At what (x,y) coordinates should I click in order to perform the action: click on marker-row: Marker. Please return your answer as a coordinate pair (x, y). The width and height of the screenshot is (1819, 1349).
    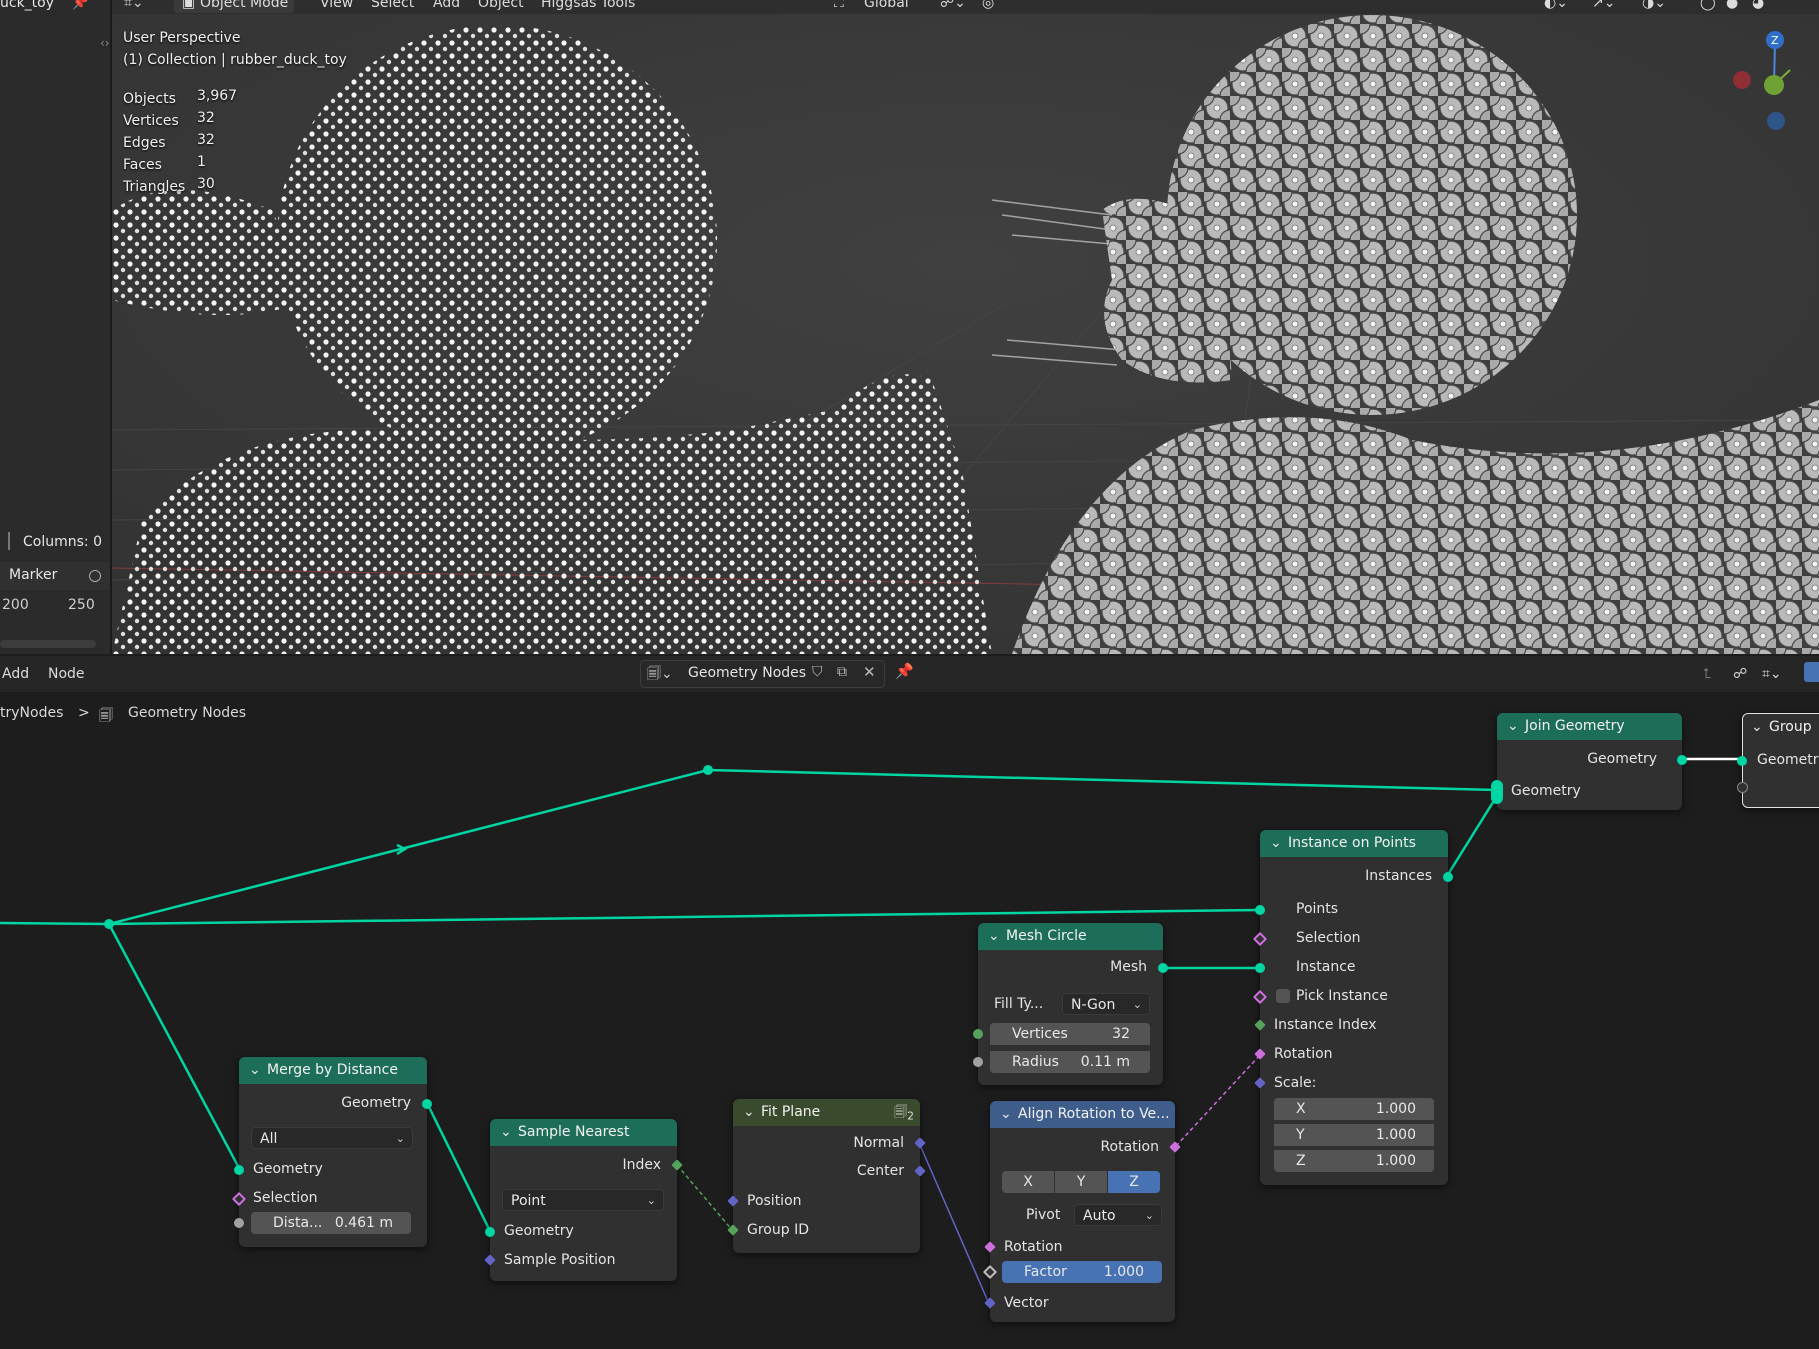
    Looking at the image, I should click on (55, 576).